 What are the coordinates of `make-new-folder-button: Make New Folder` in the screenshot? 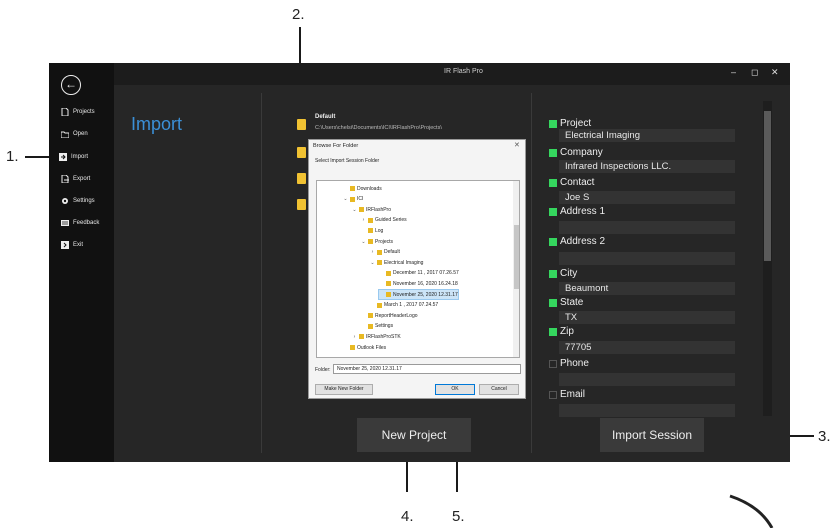 It's located at (344, 389).